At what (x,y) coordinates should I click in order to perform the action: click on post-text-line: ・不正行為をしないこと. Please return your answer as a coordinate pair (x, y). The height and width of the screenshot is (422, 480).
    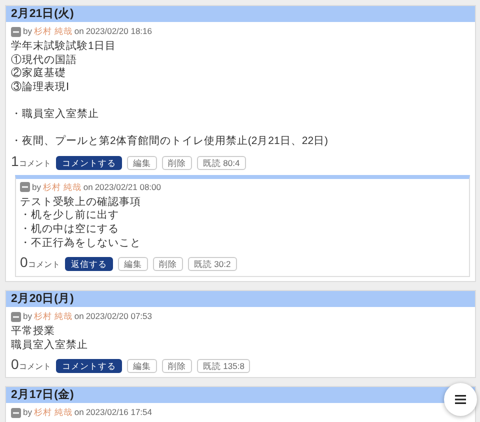
    Looking at the image, I should click on (80, 243).